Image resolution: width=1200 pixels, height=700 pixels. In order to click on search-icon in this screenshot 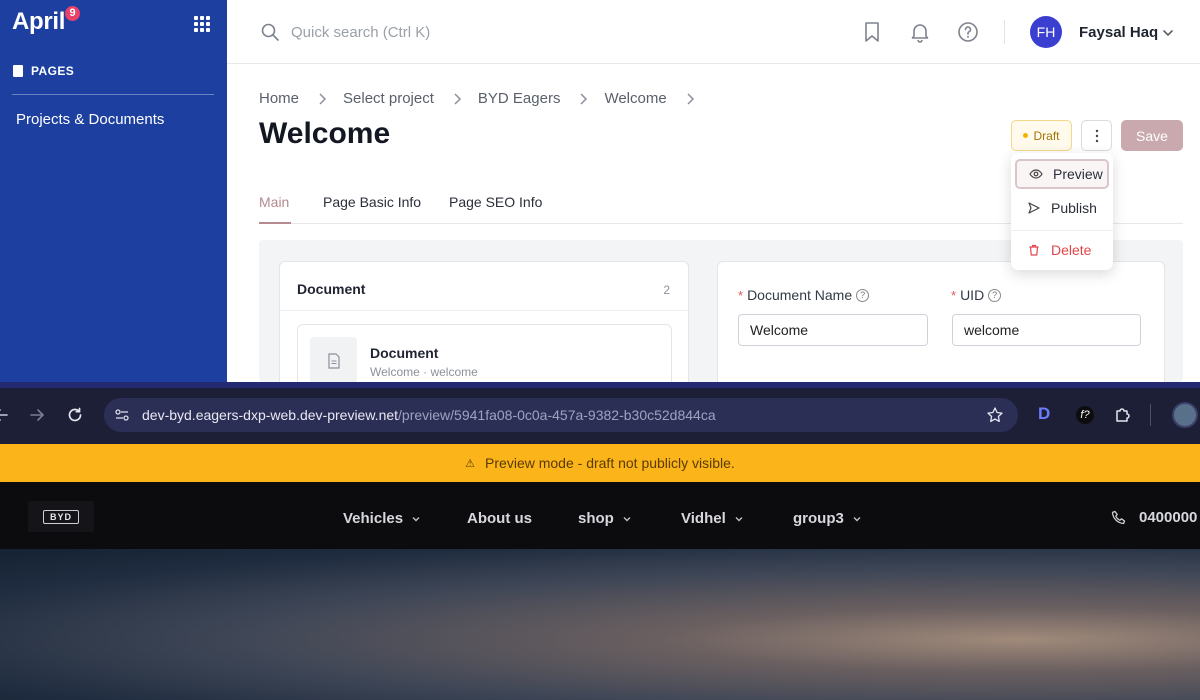, I will do `click(270, 32)`.